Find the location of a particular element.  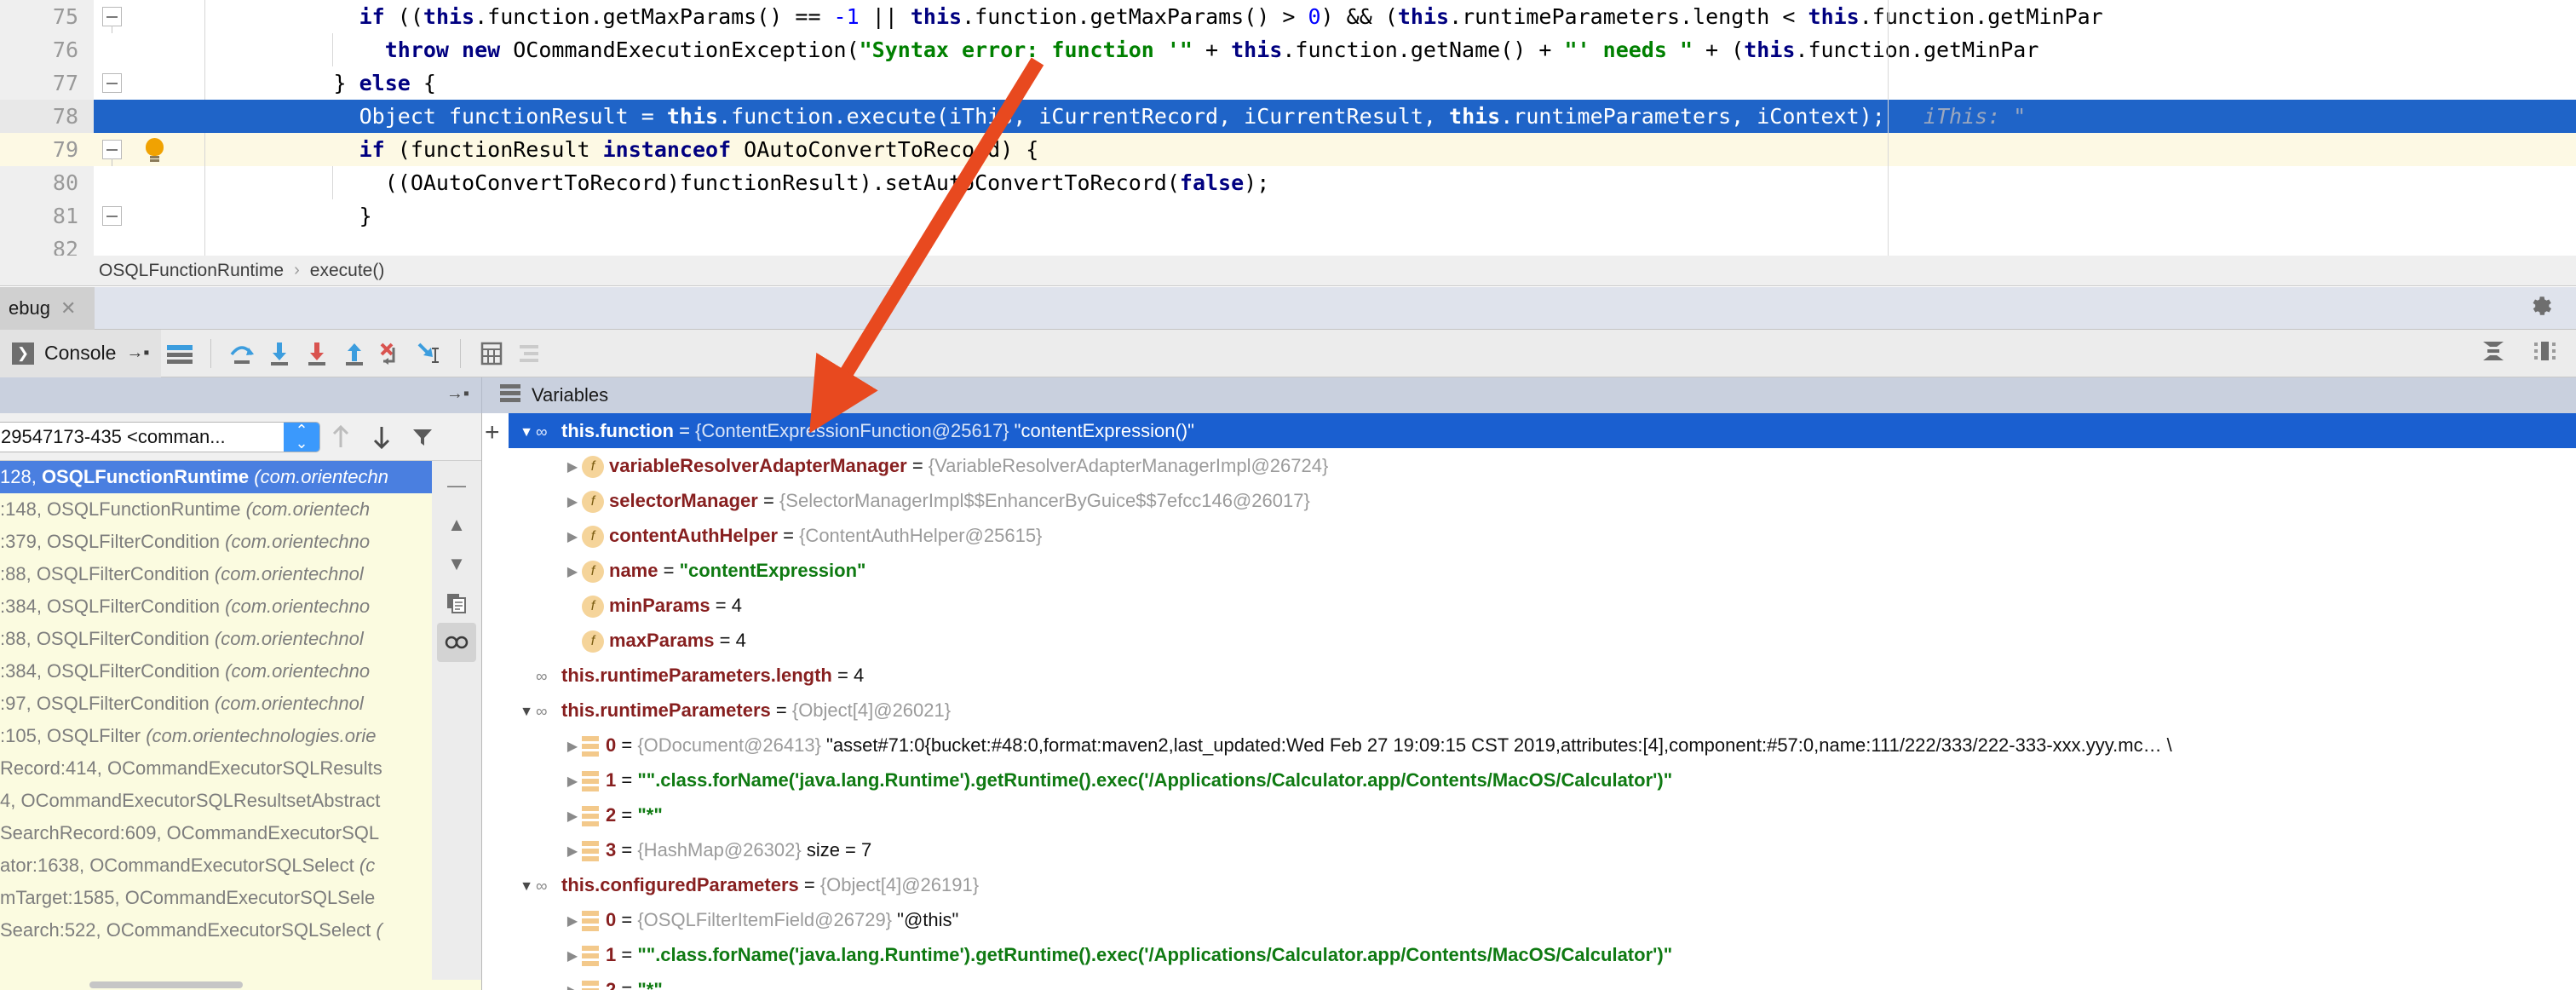

code-line: 81 } is located at coordinates (1288, 216).